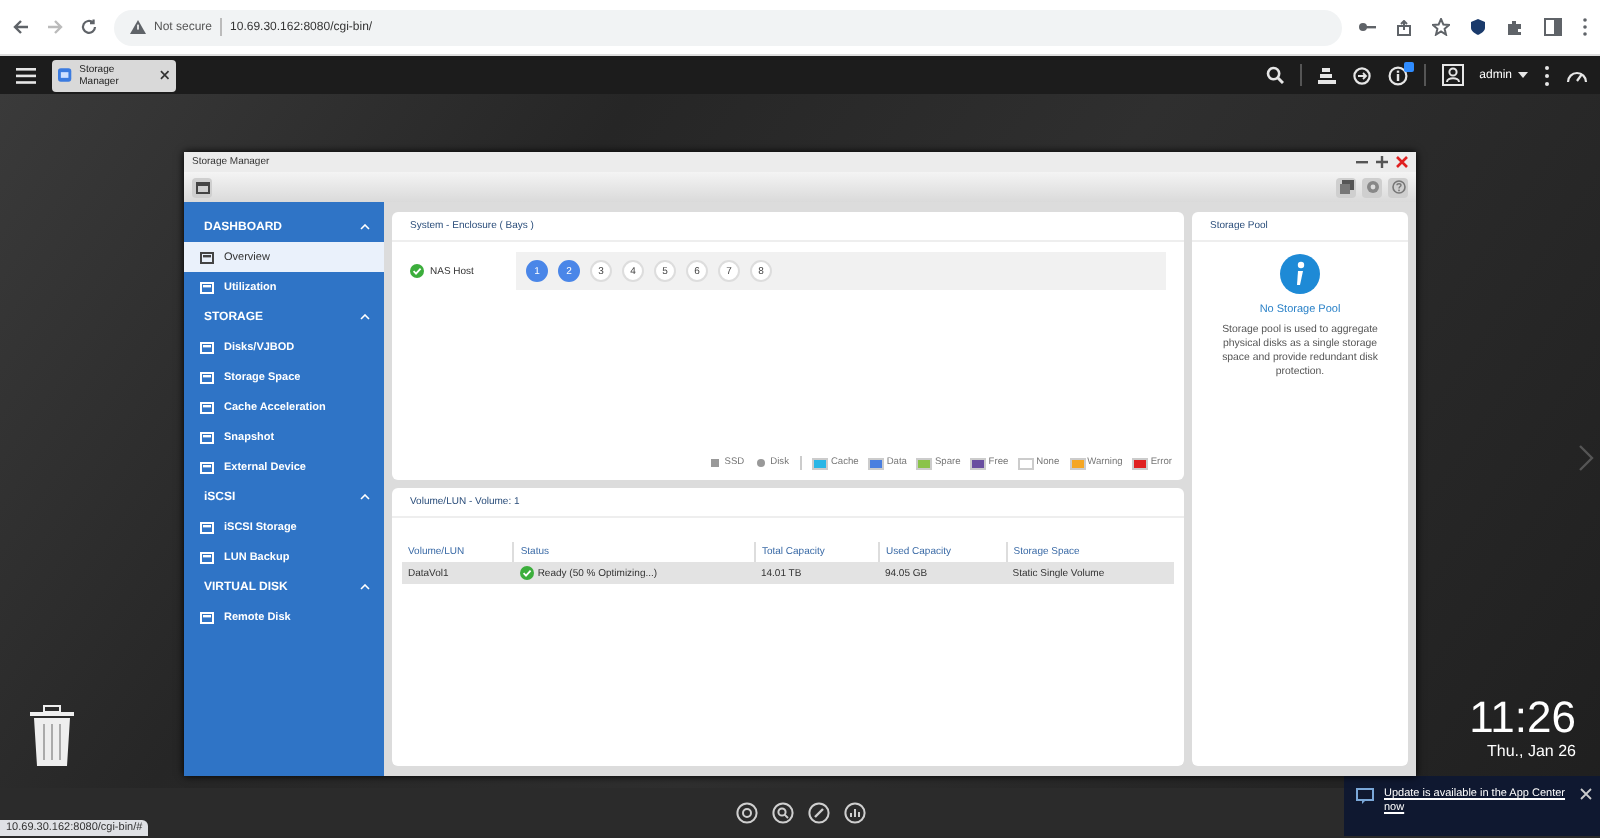  Describe the element at coordinates (1382, 162) in the screenshot. I see `maximize-icon` at that location.